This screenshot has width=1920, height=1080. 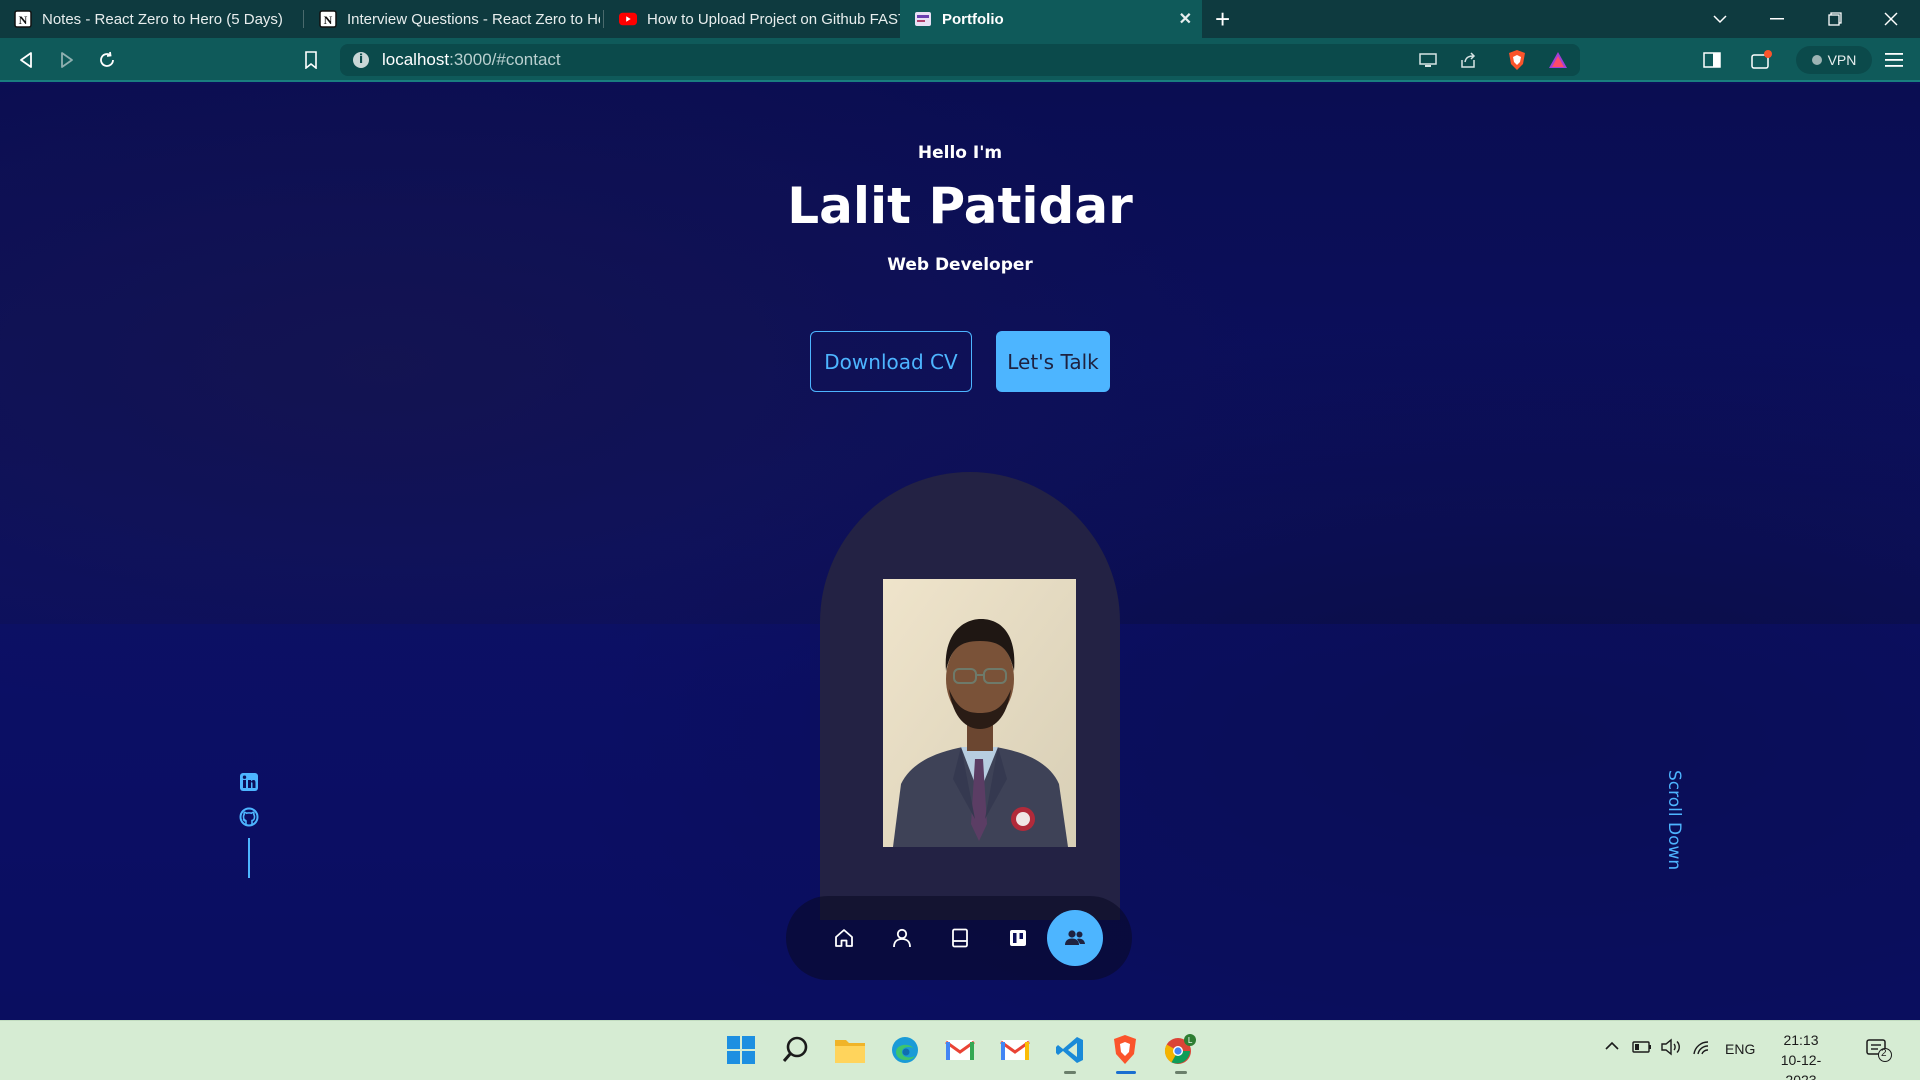 What do you see at coordinates (107, 60) in the screenshot?
I see `reload-icon` at bounding box center [107, 60].